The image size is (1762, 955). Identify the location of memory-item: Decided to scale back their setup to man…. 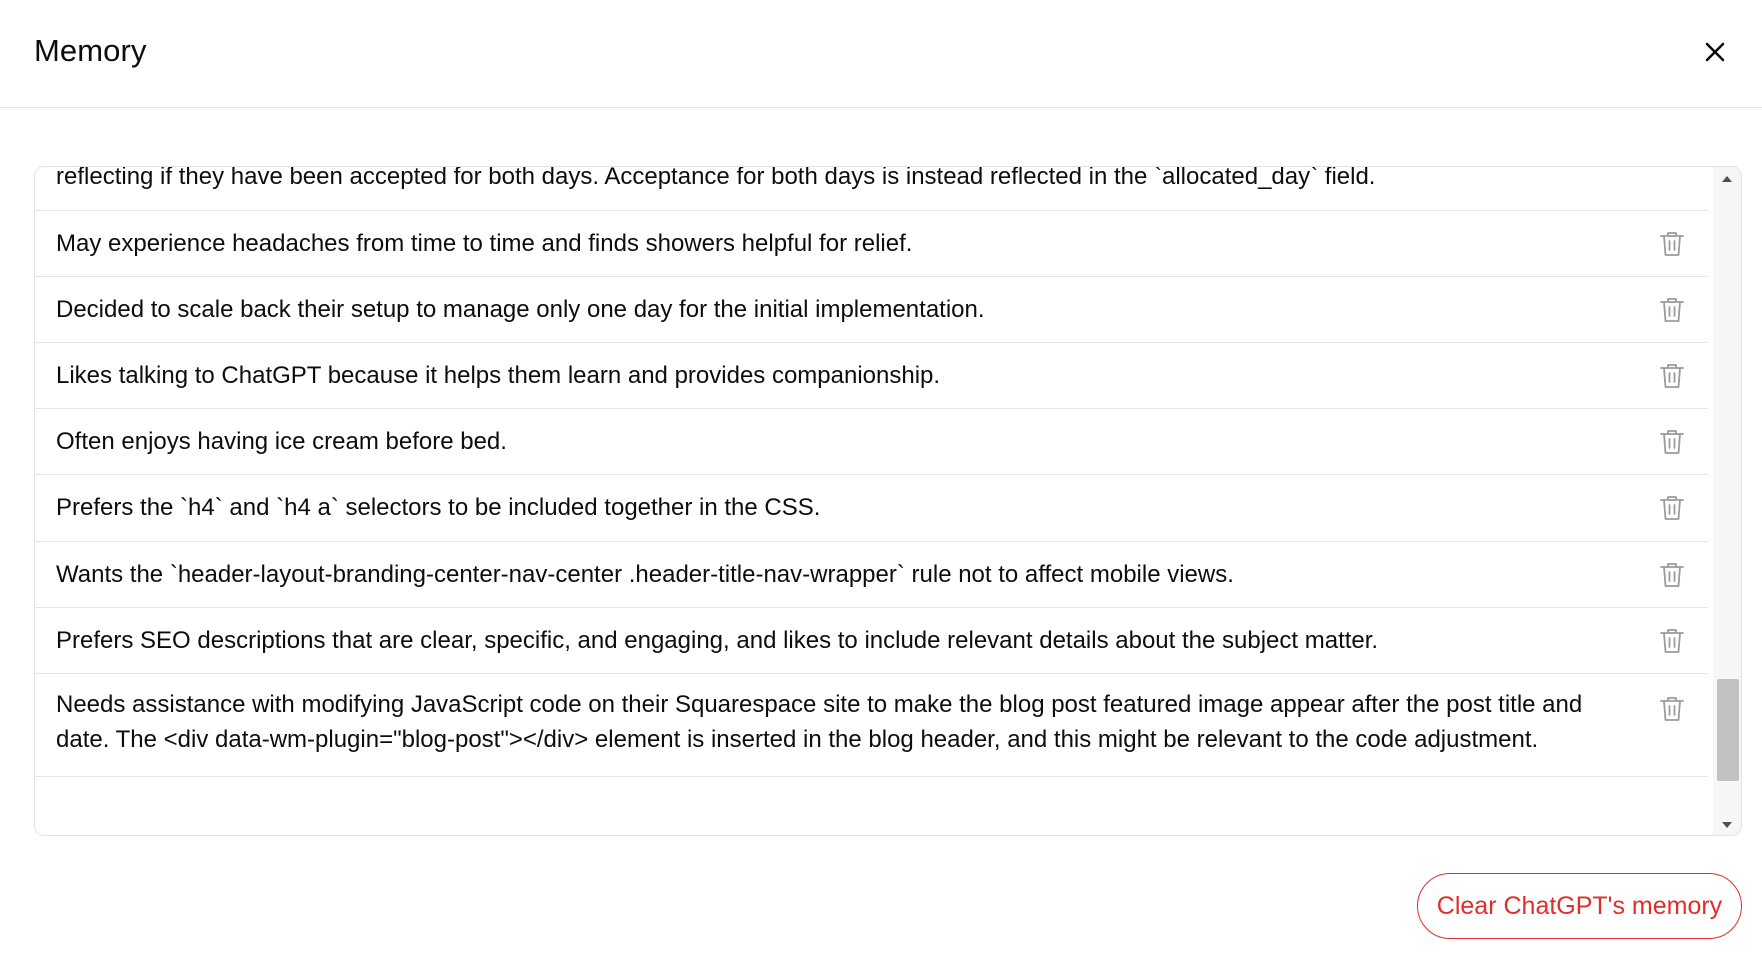
(871, 310).